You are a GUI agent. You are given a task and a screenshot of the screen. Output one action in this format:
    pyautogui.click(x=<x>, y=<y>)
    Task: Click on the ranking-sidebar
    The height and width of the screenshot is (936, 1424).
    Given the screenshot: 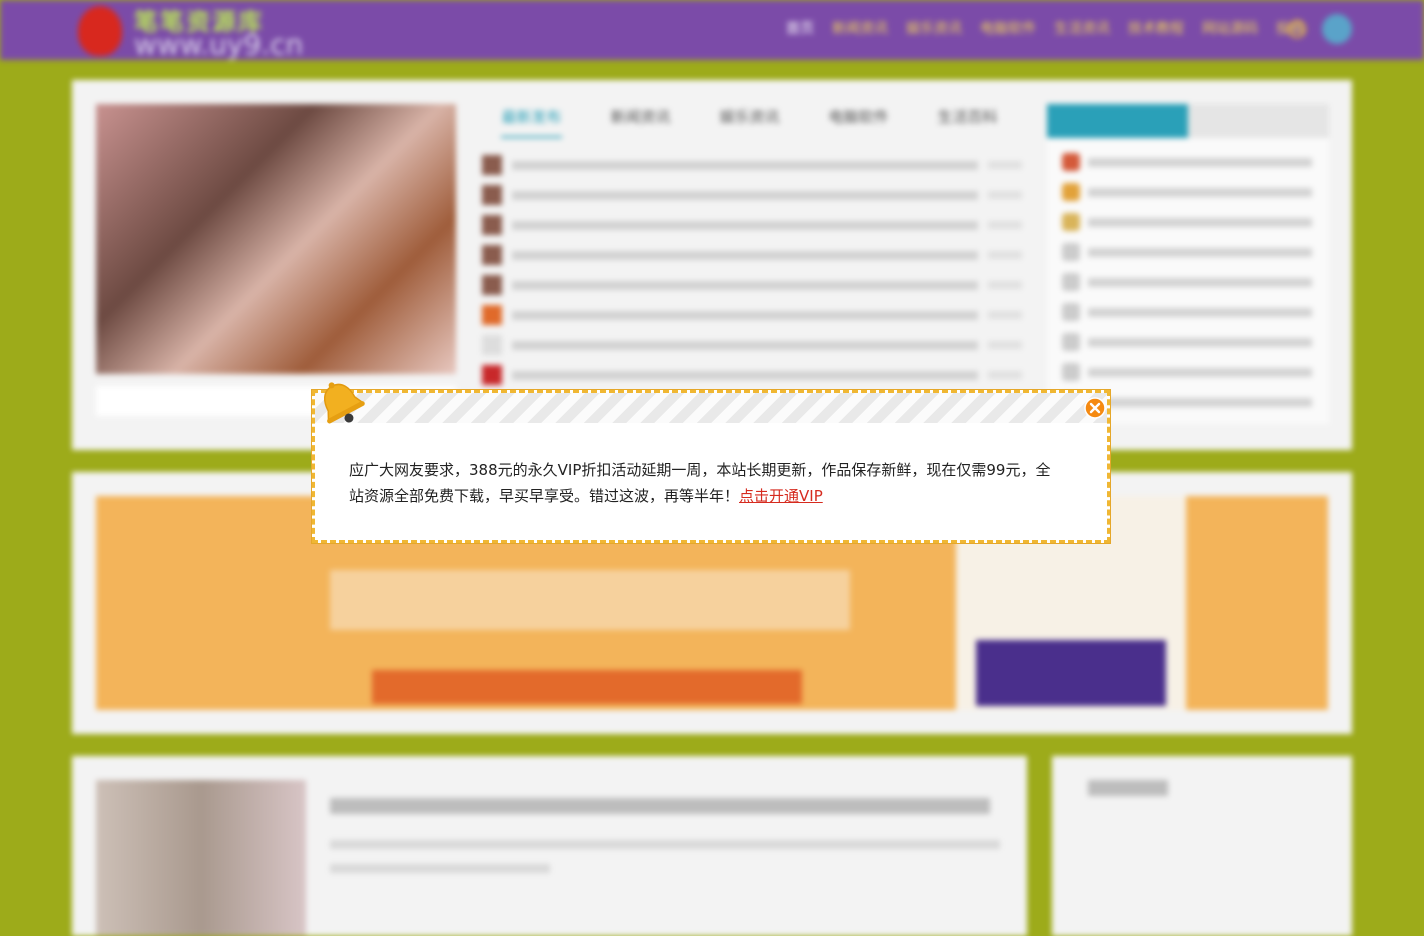 What is the action you would take?
    pyautogui.click(x=1188, y=264)
    